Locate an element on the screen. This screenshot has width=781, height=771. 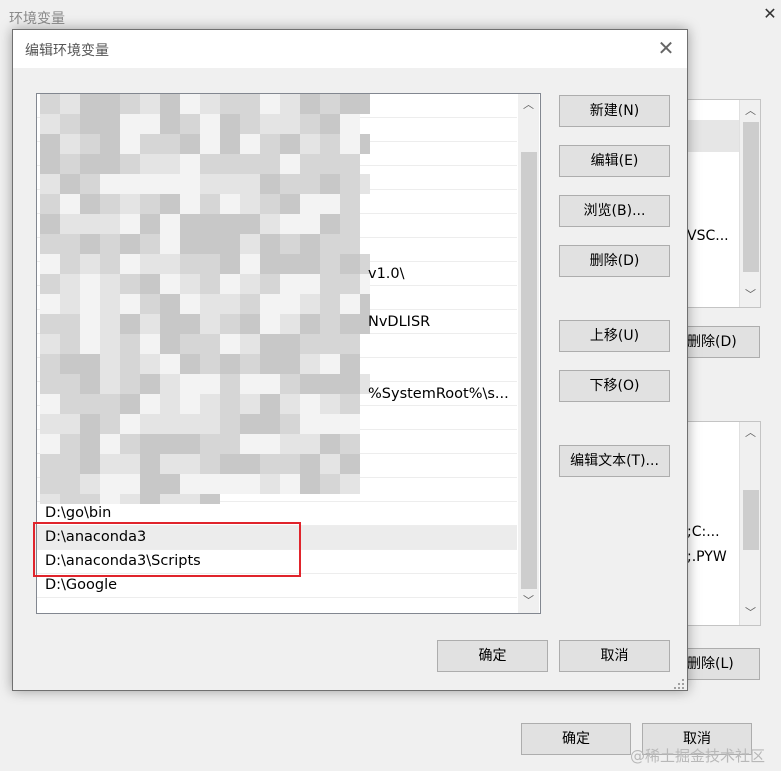
delete-button: 删除(D) is located at coordinates (614, 261).